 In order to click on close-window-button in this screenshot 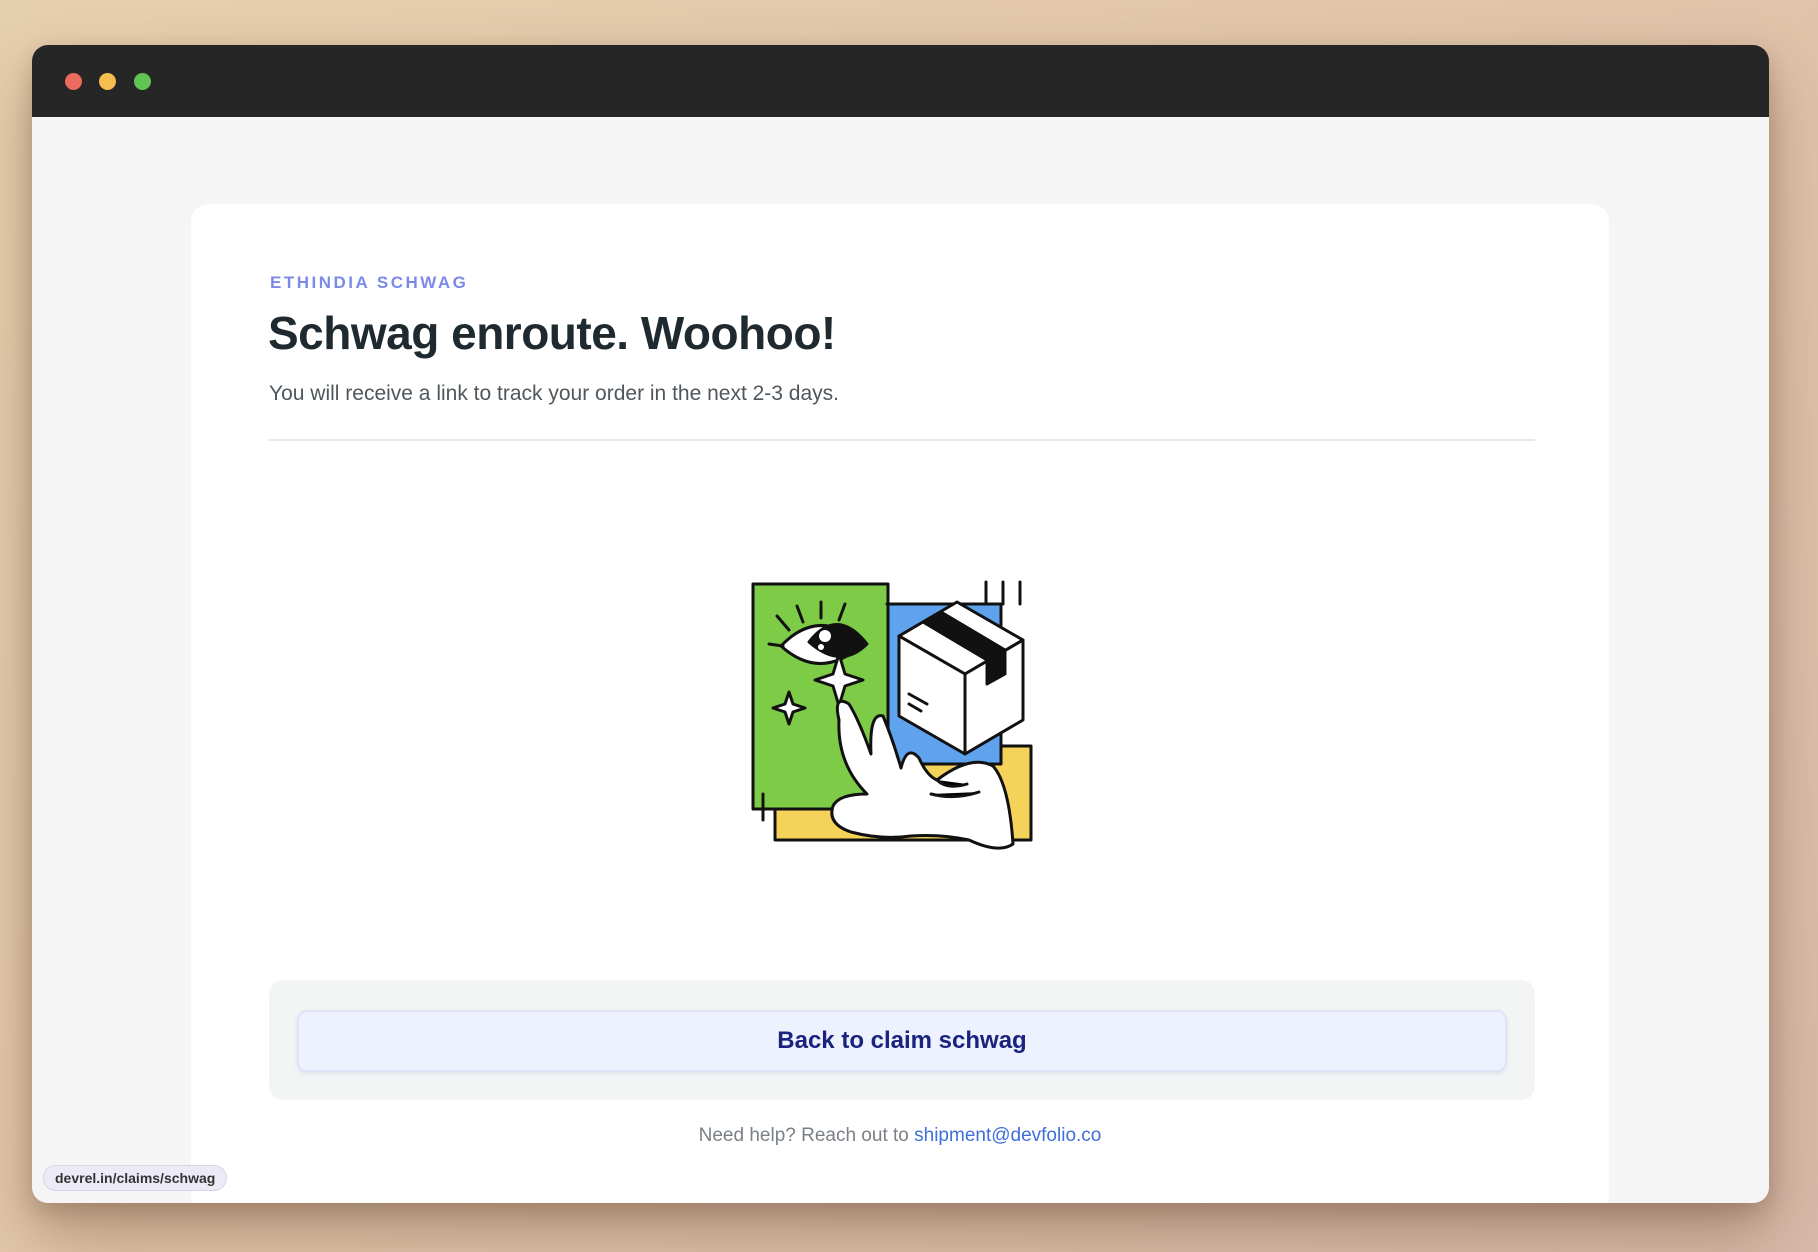, I will do `click(73, 81)`.